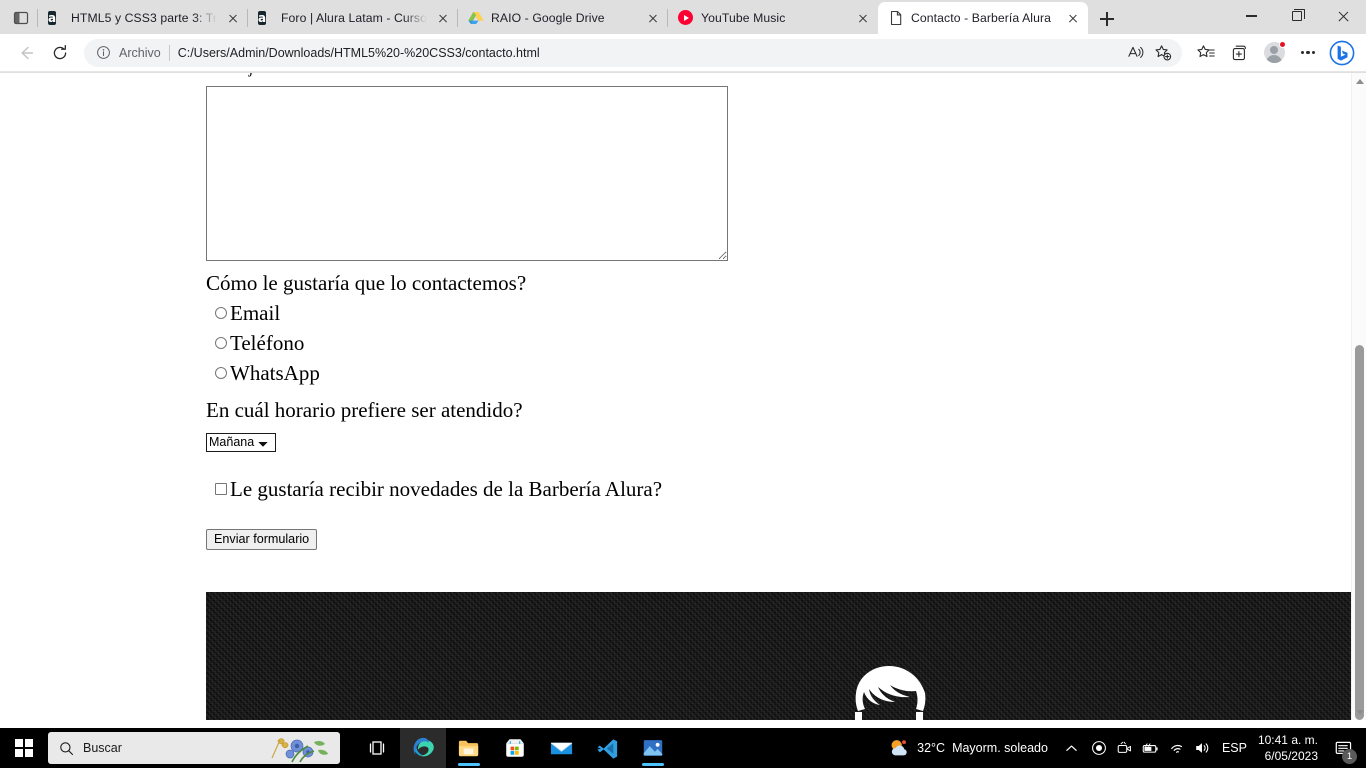 The width and height of the screenshot is (1366, 768). Describe the element at coordinates (262, 539) in the screenshot. I see `submit-button: Enviar formulario` at that location.